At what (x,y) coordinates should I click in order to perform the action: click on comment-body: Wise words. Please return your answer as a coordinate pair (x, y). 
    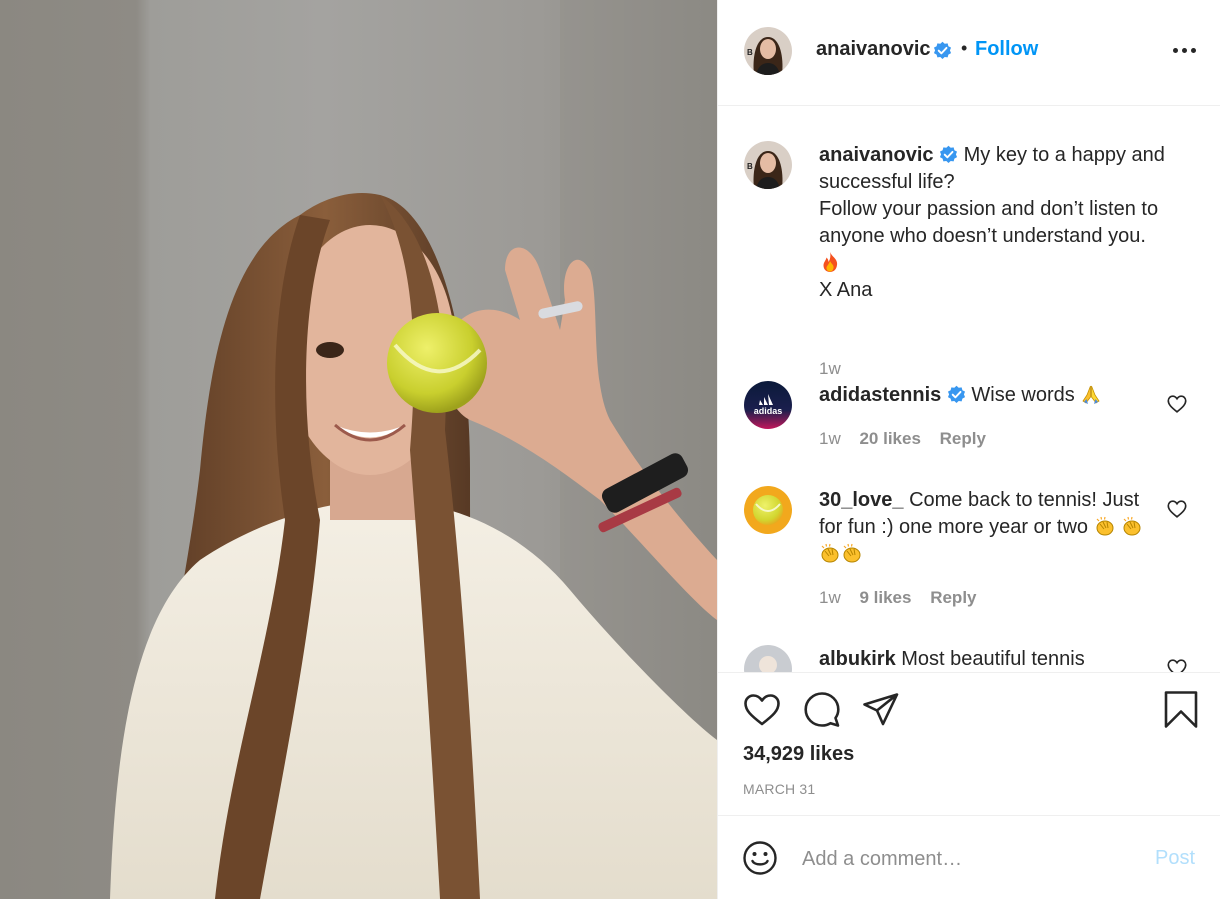
    Looking at the image, I should click on (1023, 395).